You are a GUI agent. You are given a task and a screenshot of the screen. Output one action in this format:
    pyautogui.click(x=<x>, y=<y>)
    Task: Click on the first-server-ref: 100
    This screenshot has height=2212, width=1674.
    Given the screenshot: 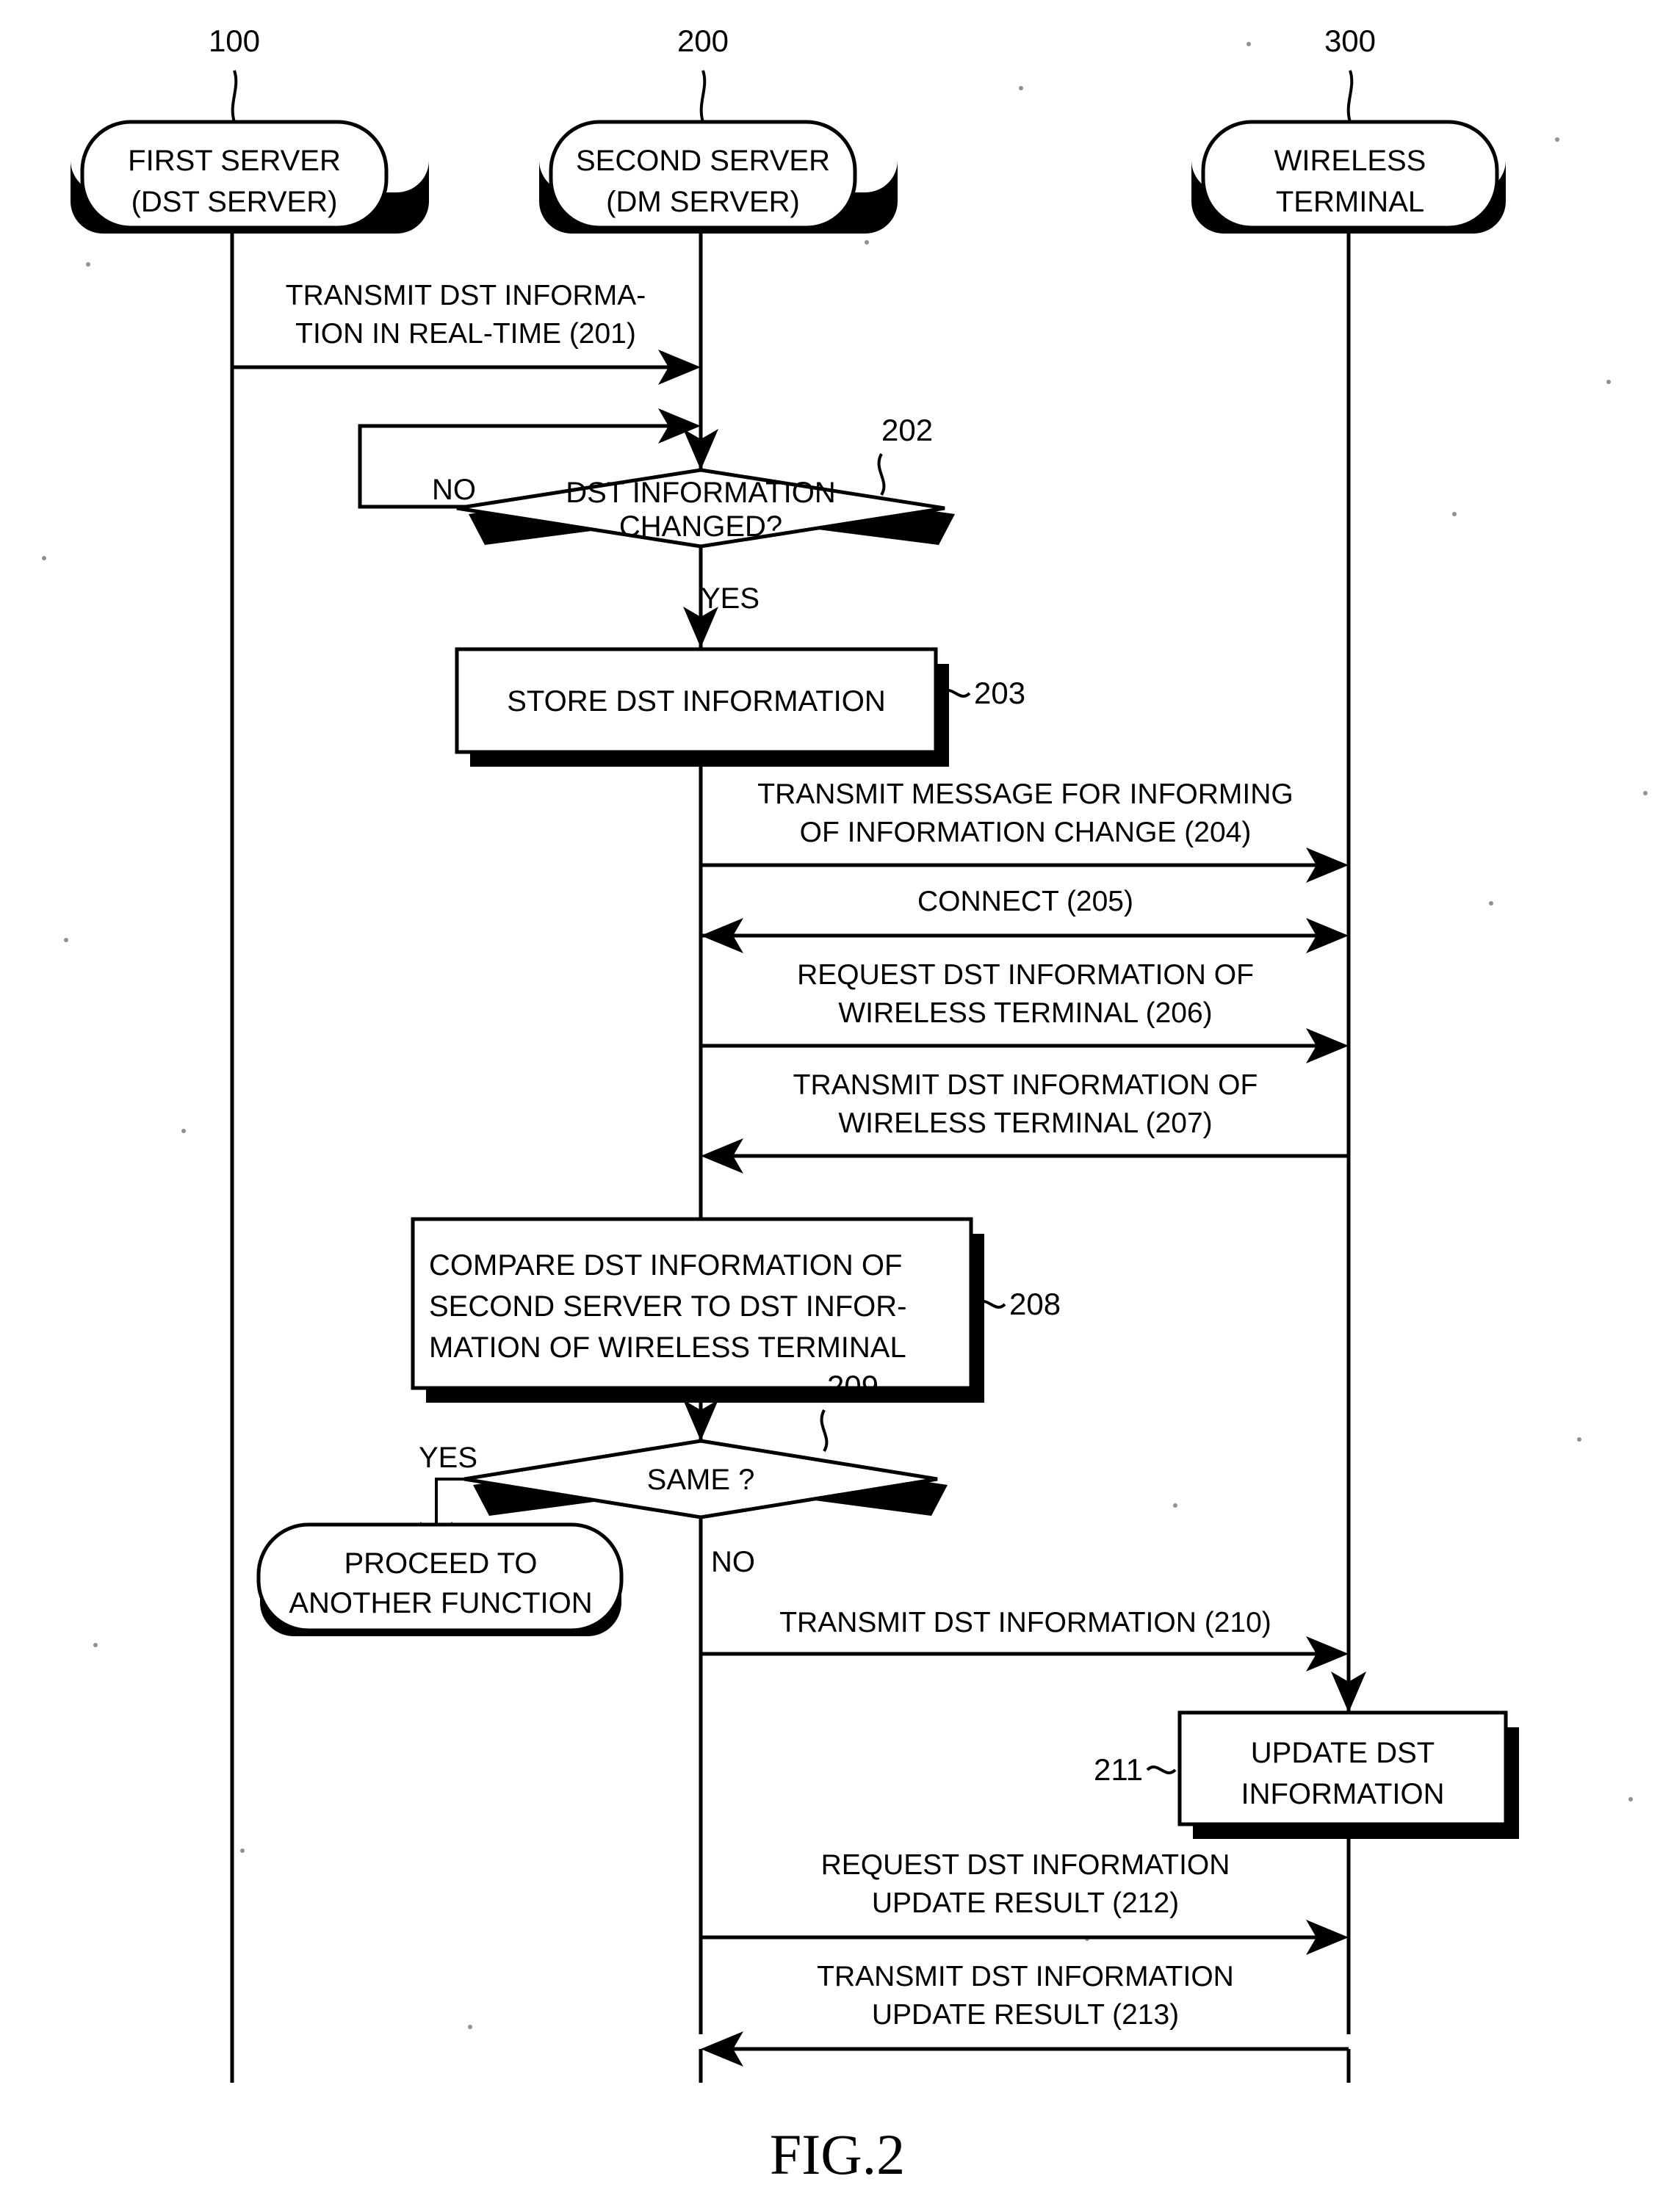 What is the action you would take?
    pyautogui.click(x=234, y=41)
    